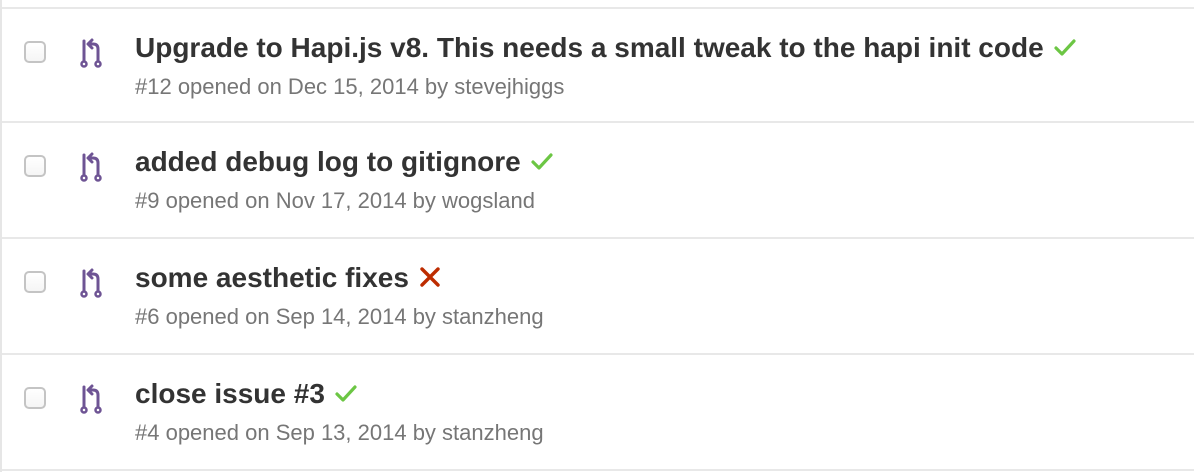 This screenshot has height=472, width=1194. Describe the element at coordinates (335, 200) in the screenshot. I see `pull-request-meta: #9 opened on Nov 17, 2014 by wogsland` at that location.